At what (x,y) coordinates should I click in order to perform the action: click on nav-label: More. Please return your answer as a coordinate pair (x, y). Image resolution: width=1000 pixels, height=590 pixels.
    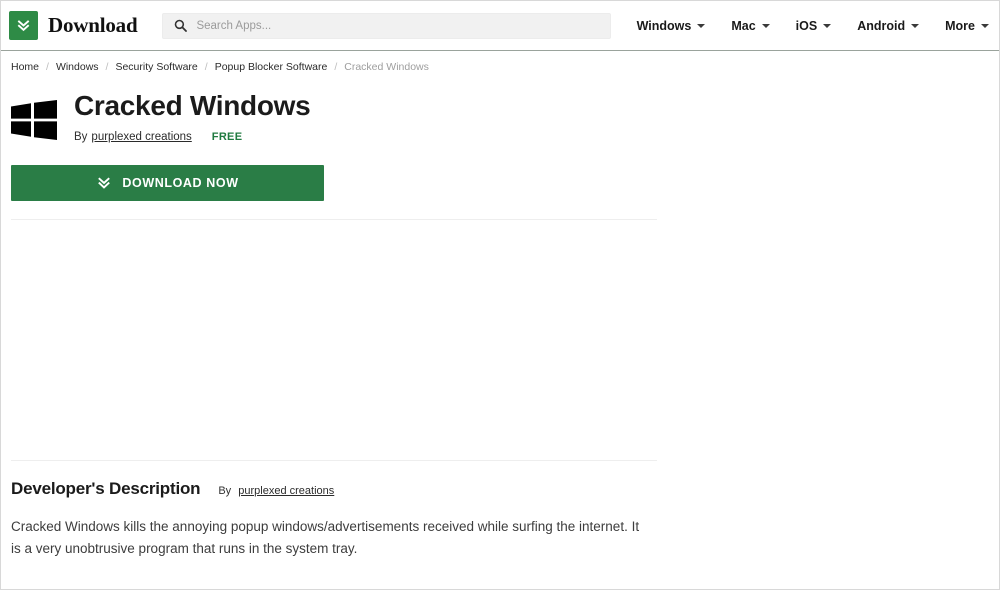
    Looking at the image, I should click on (960, 25).